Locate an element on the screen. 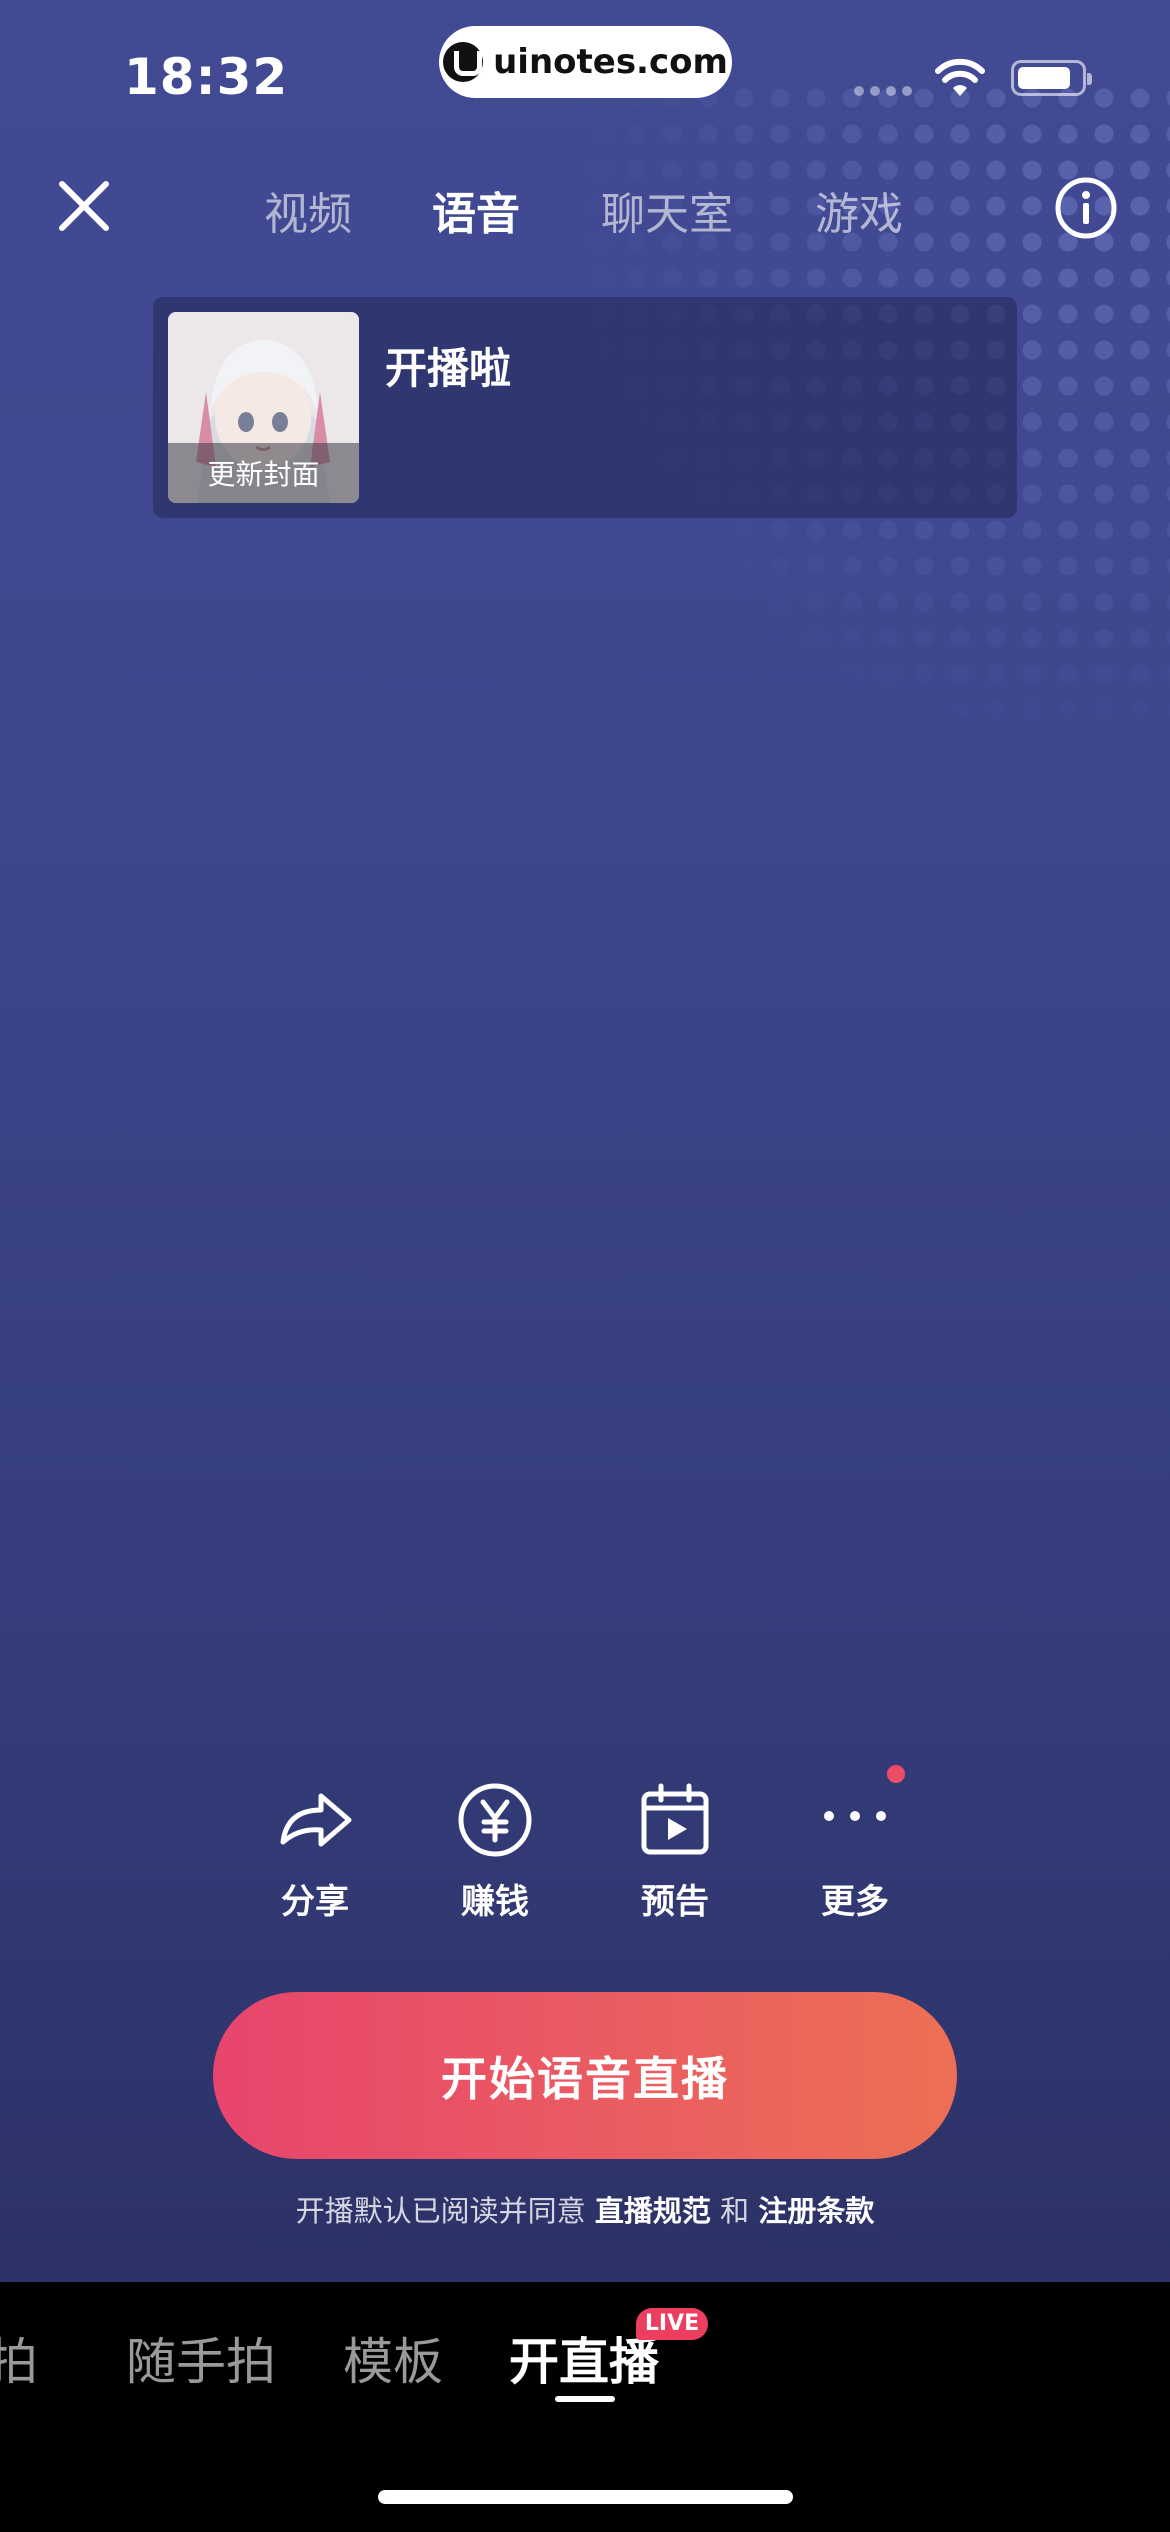  notification-dot is located at coordinates (896, 1774).